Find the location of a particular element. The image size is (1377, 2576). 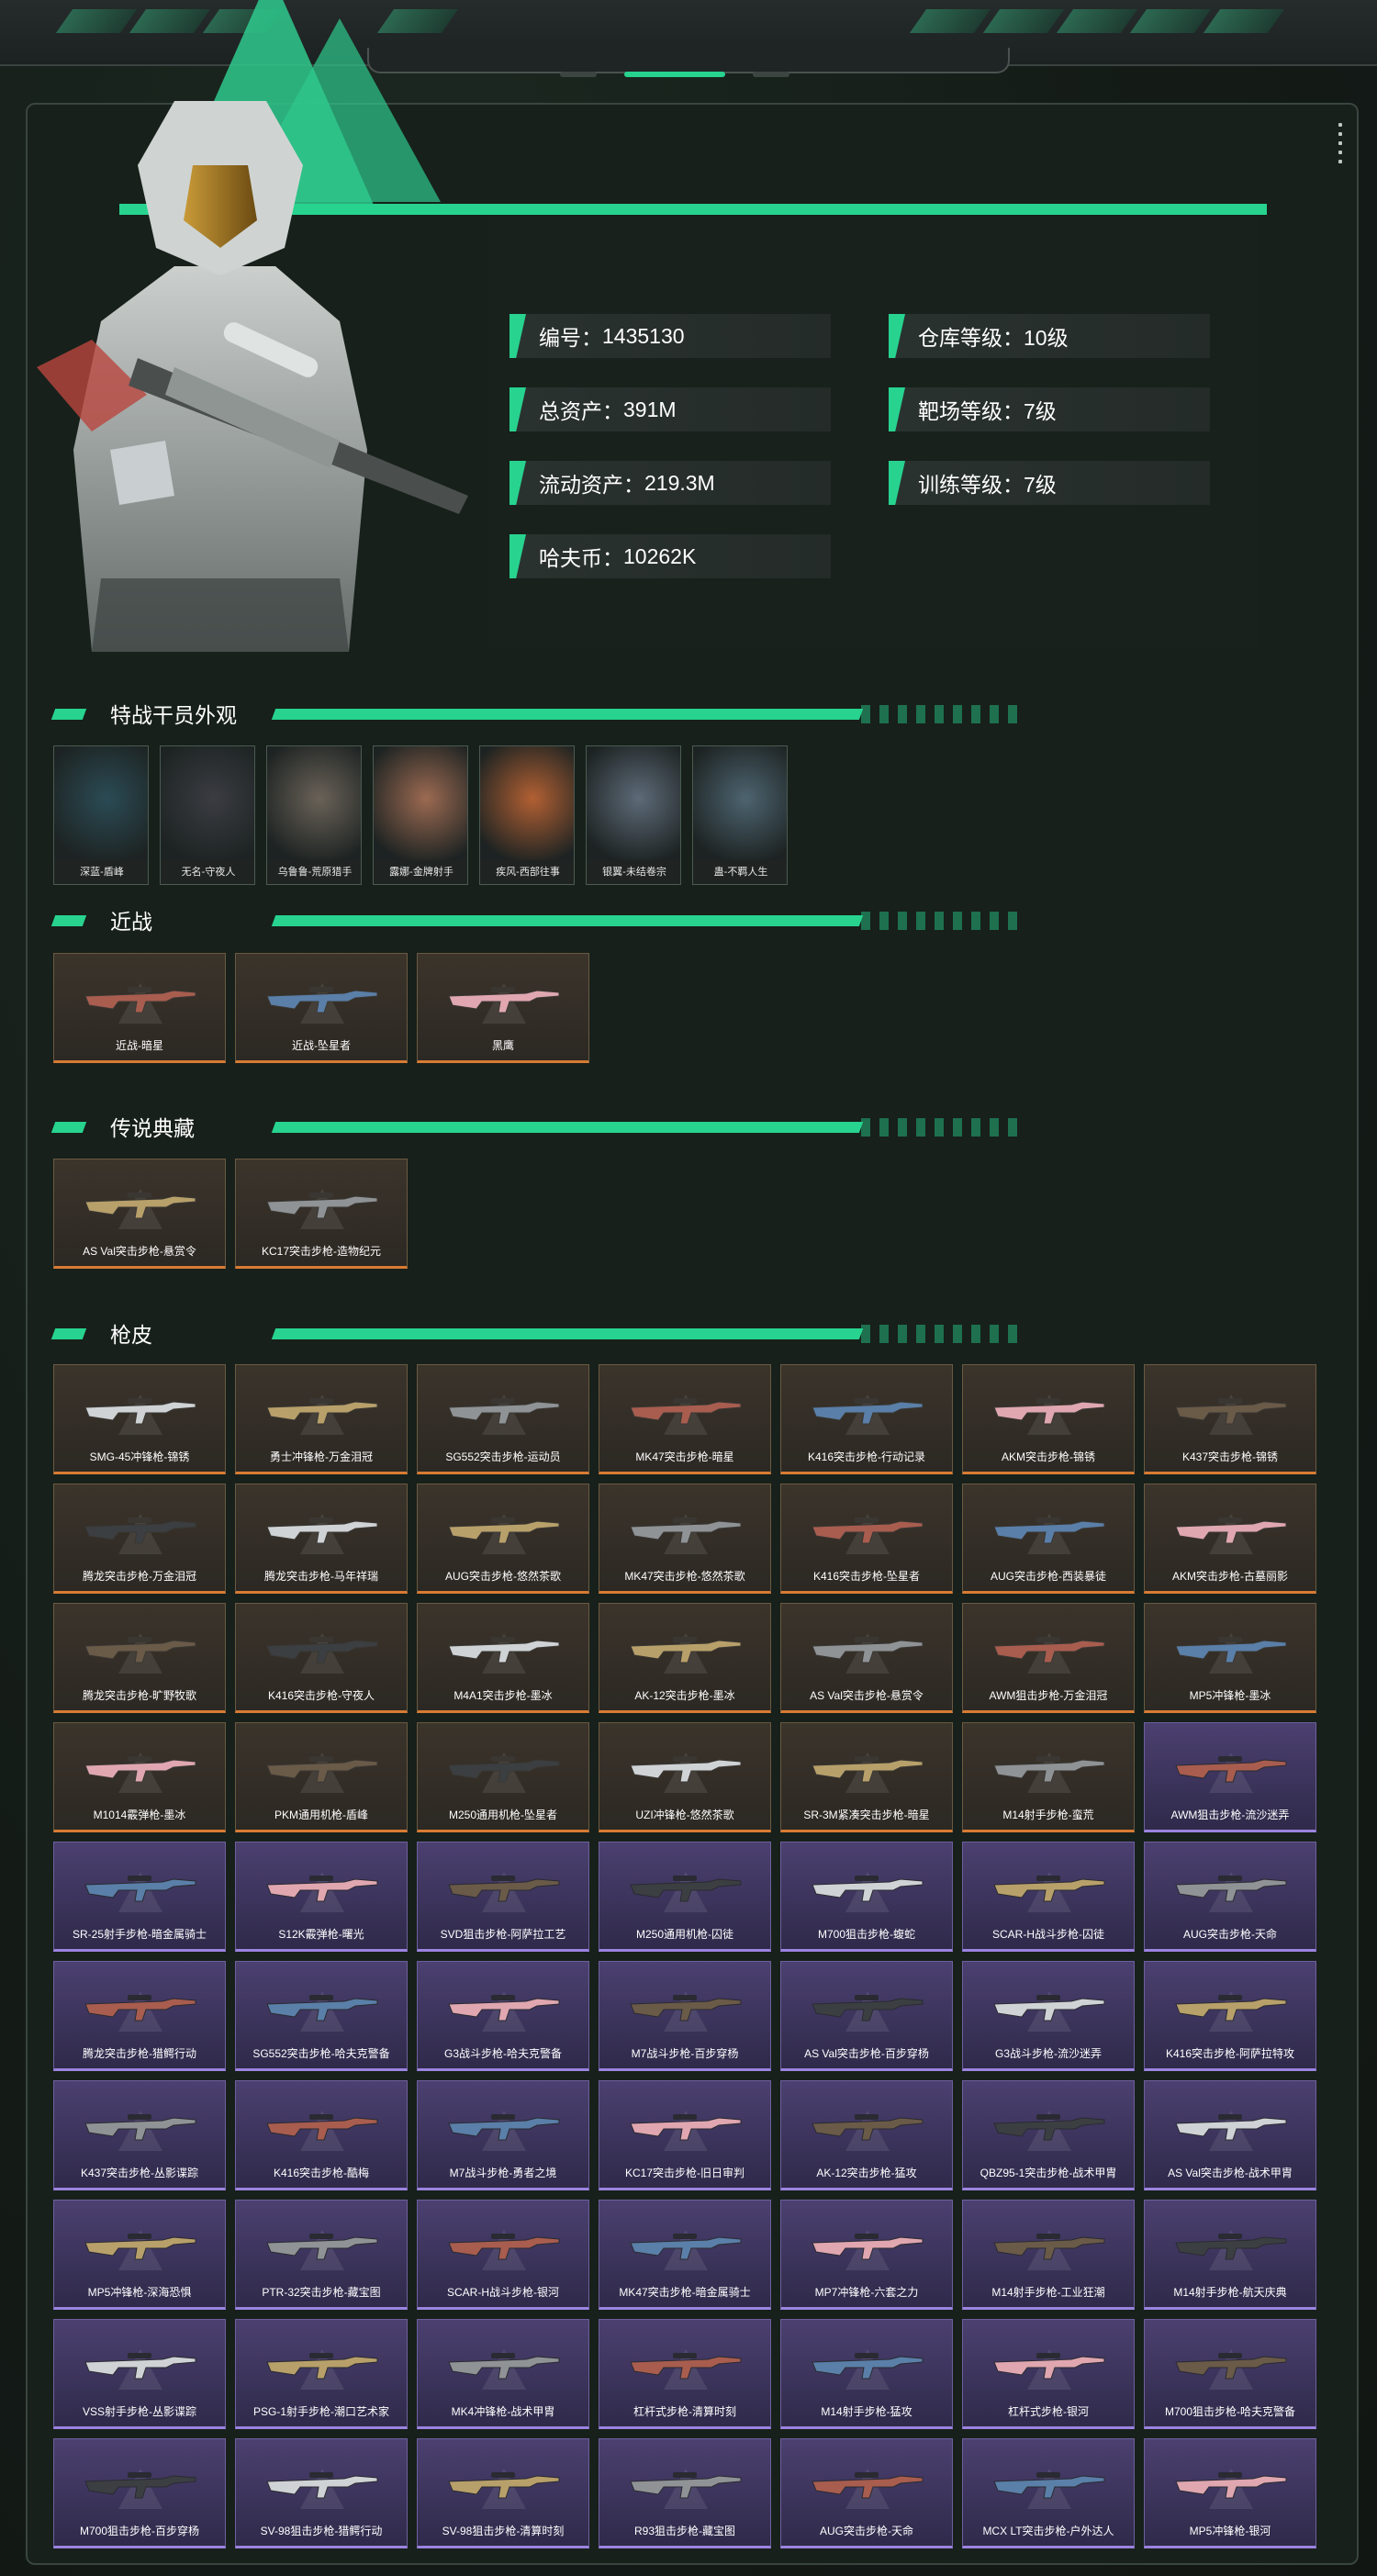

melee-card: 近战-坠星者 is located at coordinates (321, 1008).